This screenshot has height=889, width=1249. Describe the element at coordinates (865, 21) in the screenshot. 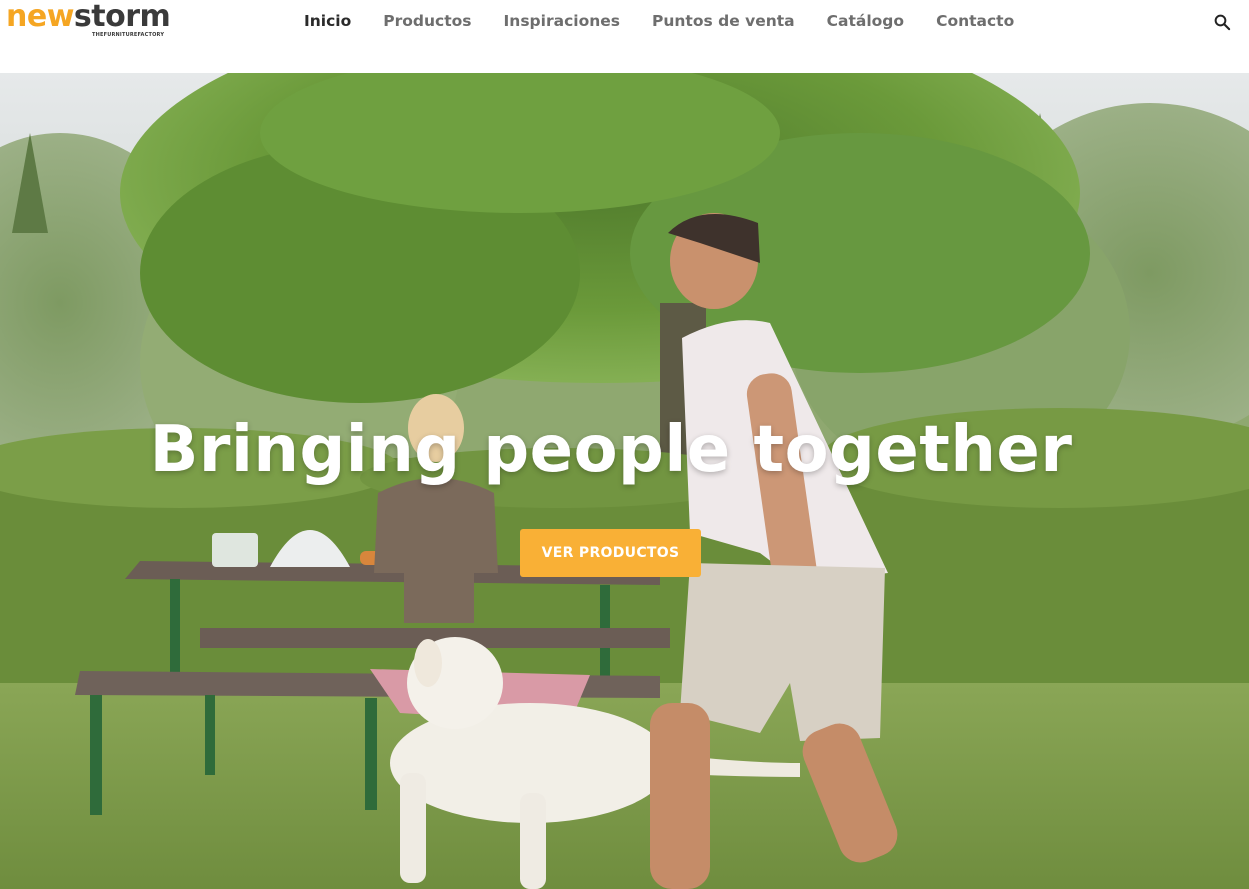

I see `nav-item-catalogo: Catálogo` at that location.